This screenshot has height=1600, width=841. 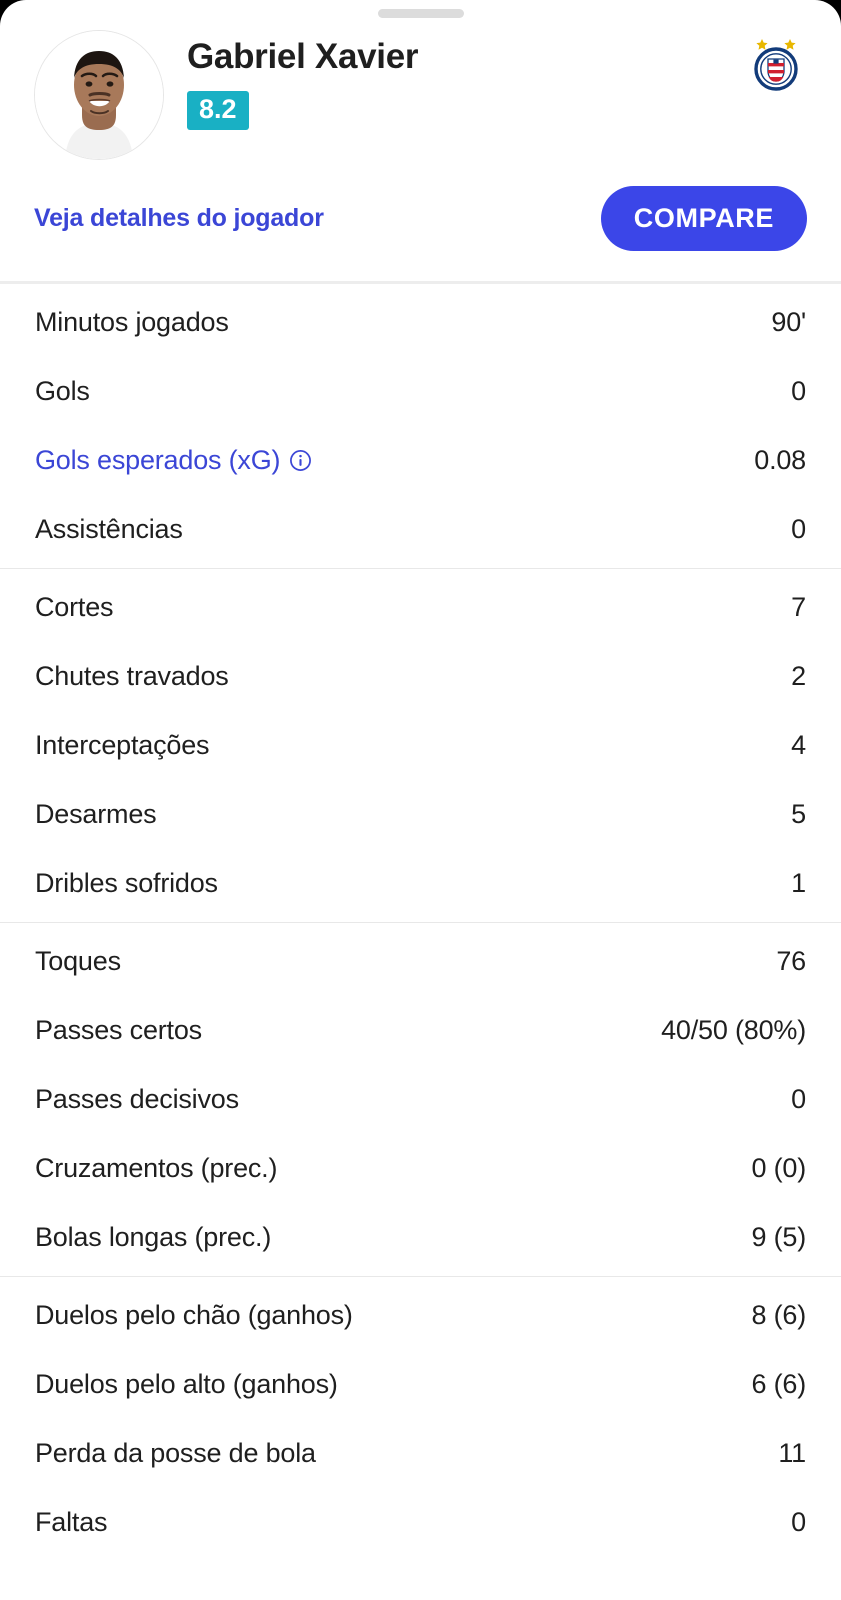 What do you see at coordinates (778, 1237) in the screenshot?
I see `stat-value: 9 (5)` at bounding box center [778, 1237].